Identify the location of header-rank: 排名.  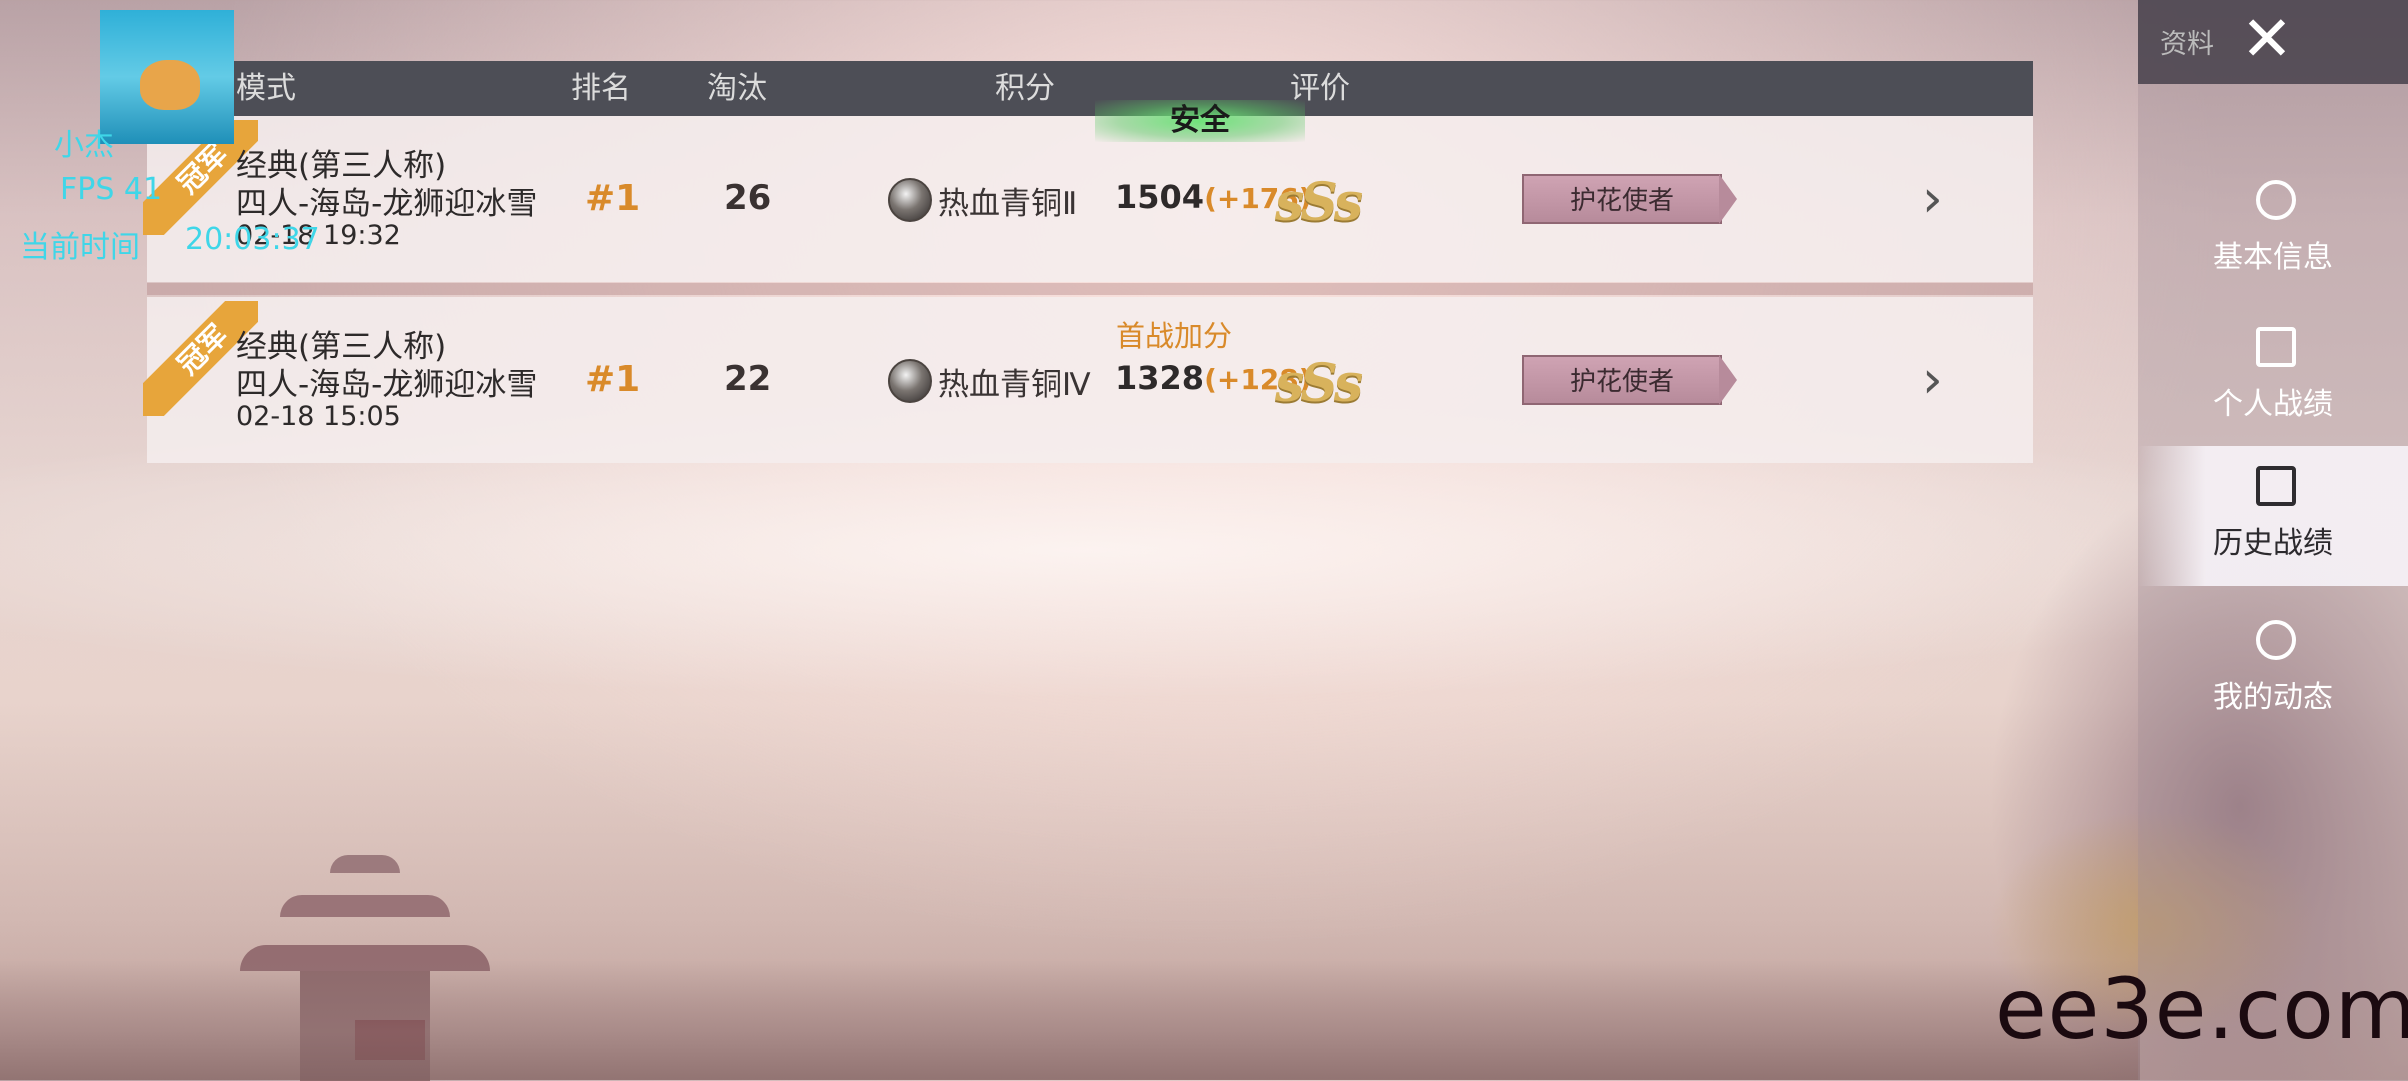
(601, 88).